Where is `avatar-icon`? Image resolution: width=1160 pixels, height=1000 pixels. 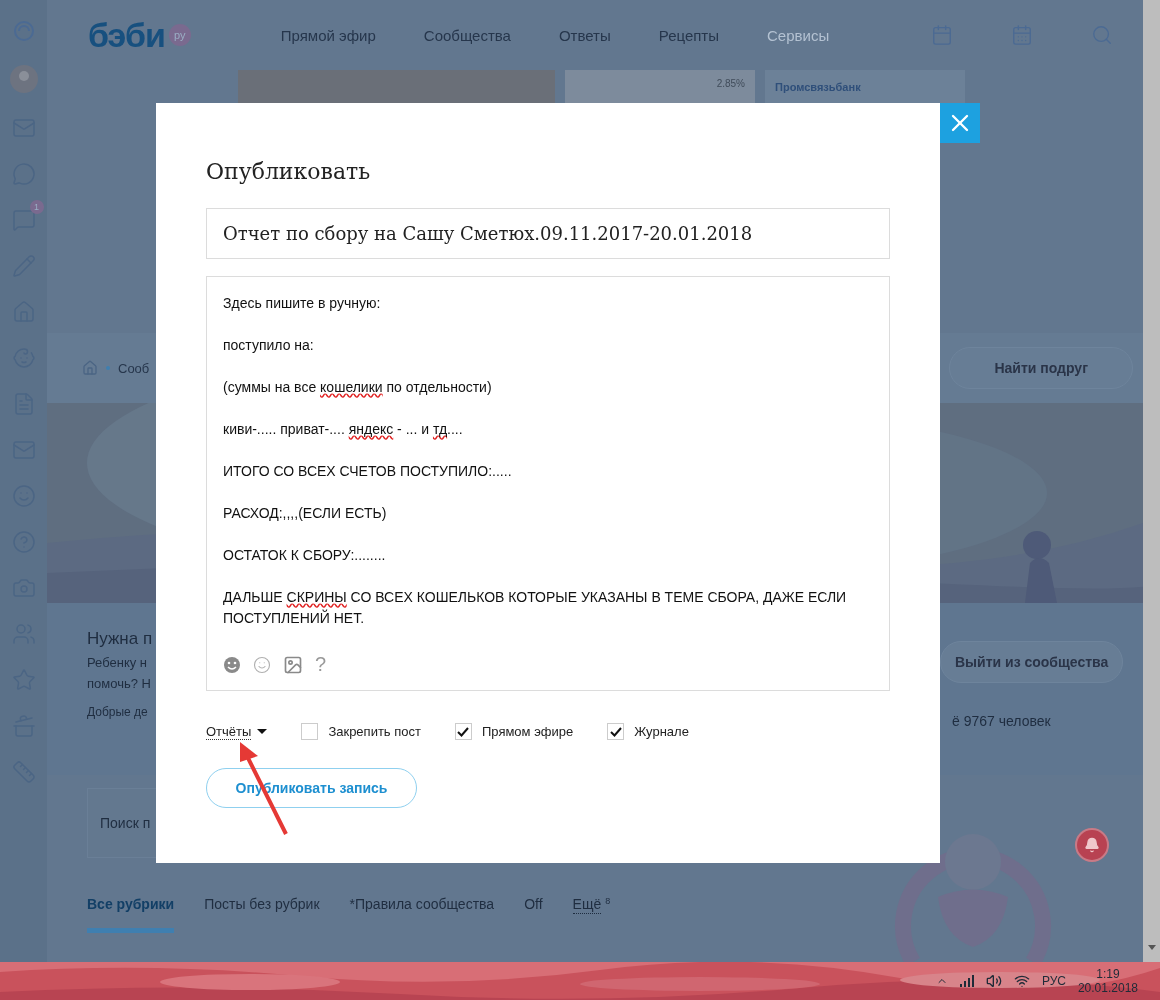 avatar-icon is located at coordinates (23, 79).